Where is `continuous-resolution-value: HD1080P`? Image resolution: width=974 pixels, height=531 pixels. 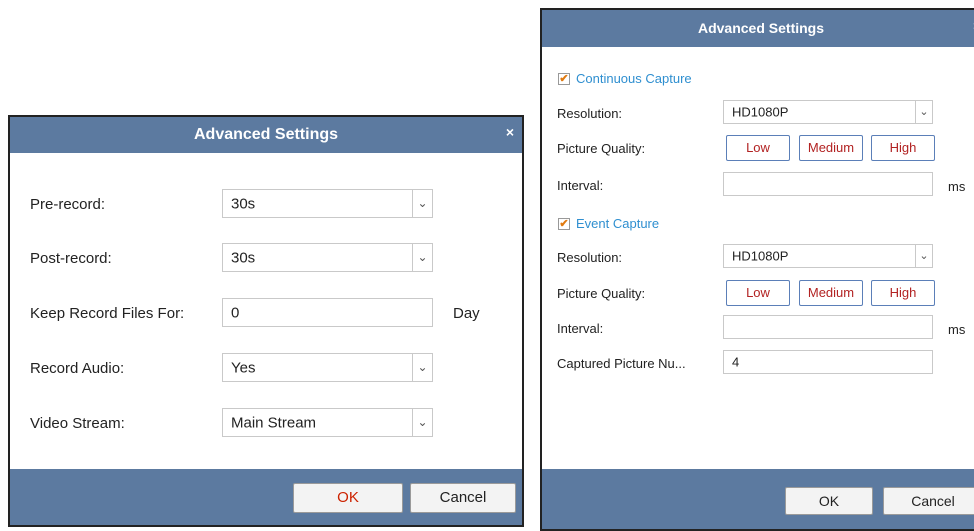 continuous-resolution-value: HD1080P is located at coordinates (760, 112).